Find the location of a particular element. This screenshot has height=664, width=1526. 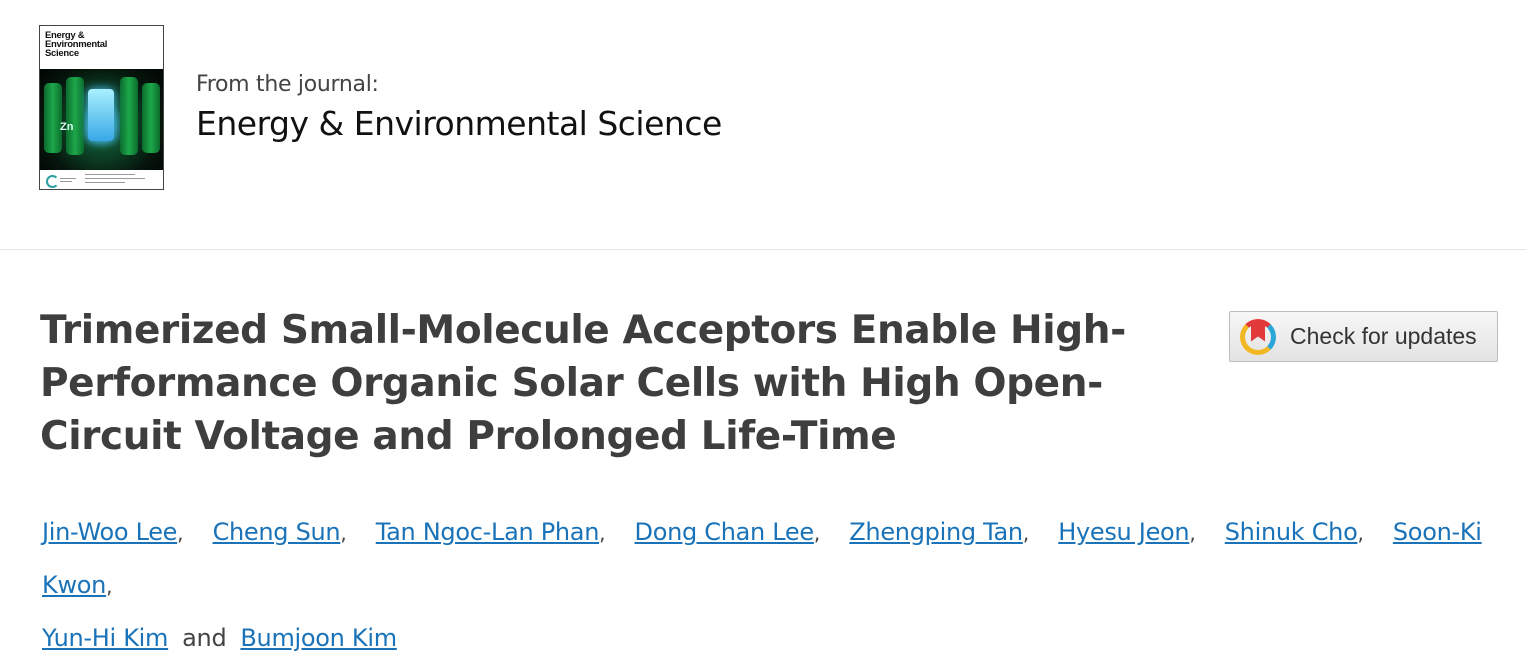

author-link: Shinuk Cho is located at coordinates (1291, 532).